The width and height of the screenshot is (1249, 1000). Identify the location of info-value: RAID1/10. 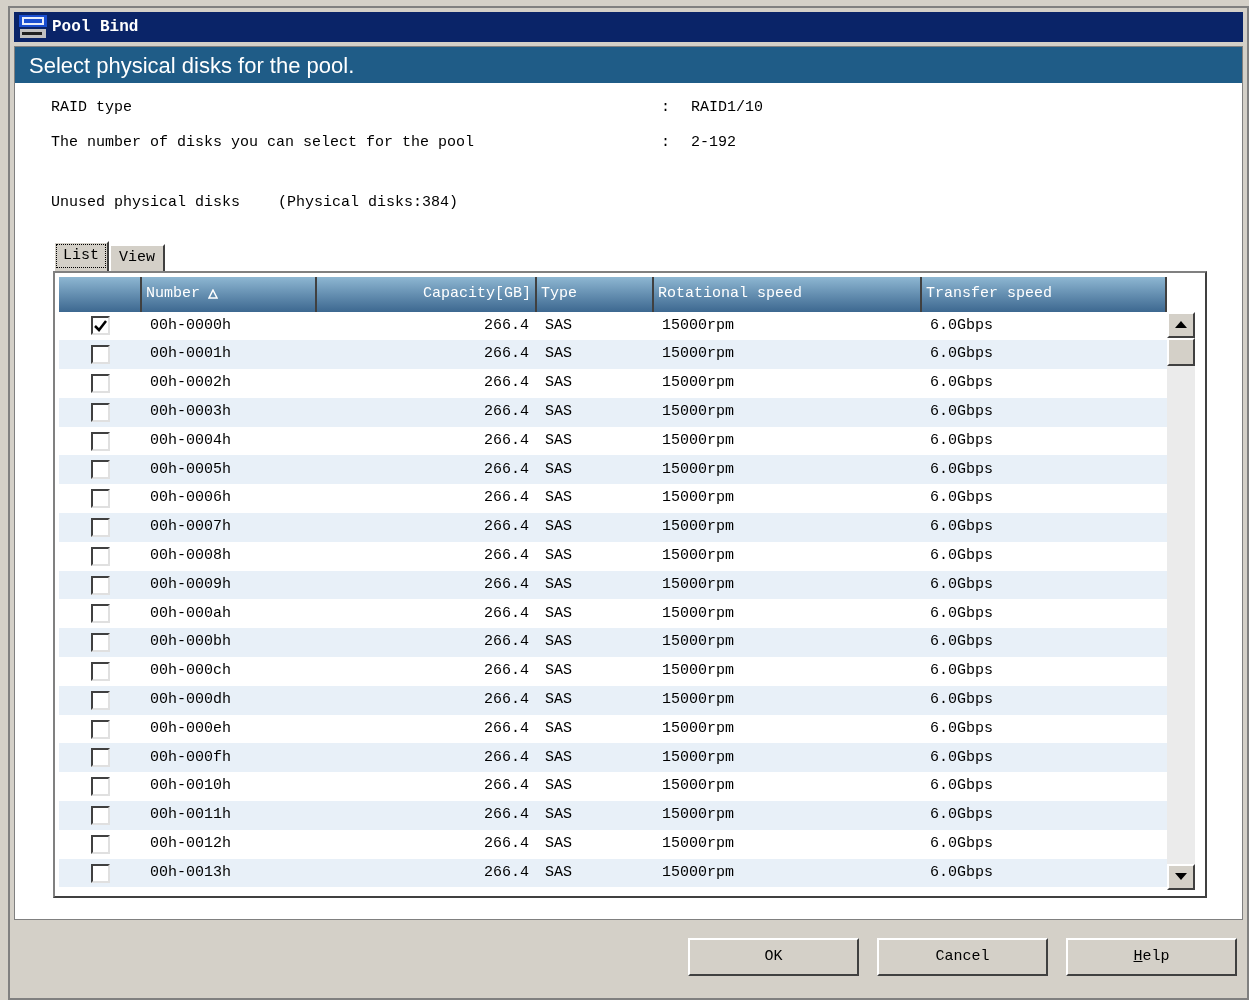
(727, 108).